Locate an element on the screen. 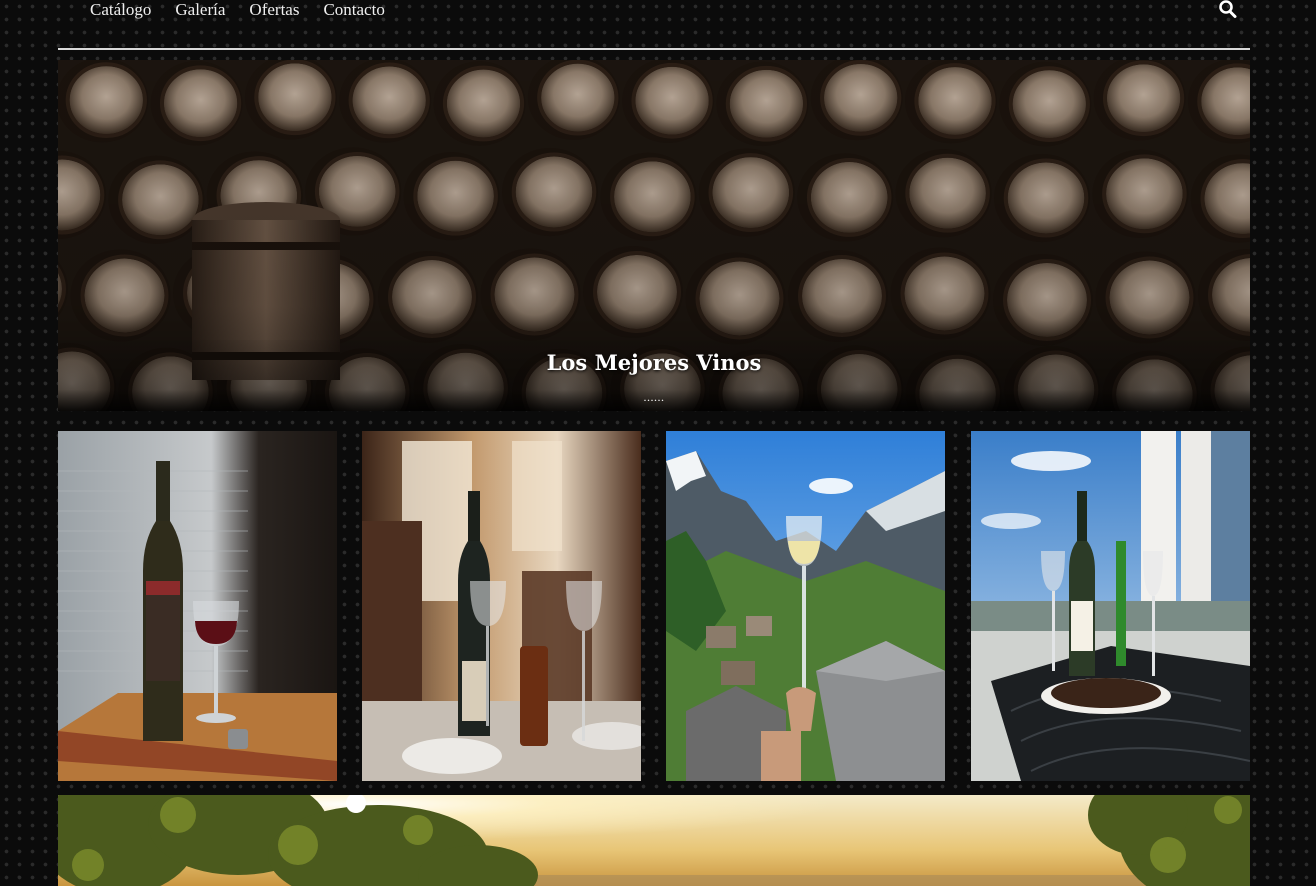  nav-link-contacto: Contacto is located at coordinates (353, 10).